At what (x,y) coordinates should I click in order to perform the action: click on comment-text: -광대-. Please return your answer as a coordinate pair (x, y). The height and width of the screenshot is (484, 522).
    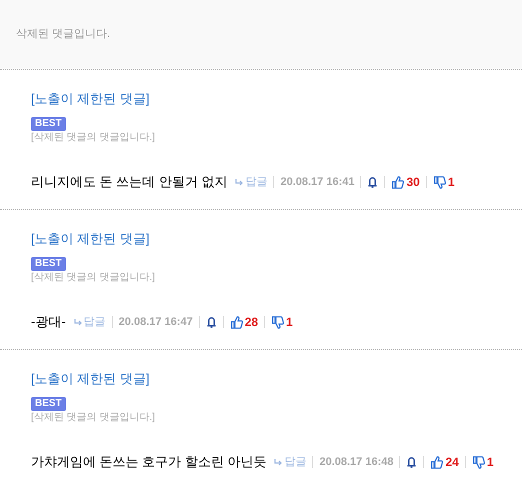
    Looking at the image, I should click on (48, 322).